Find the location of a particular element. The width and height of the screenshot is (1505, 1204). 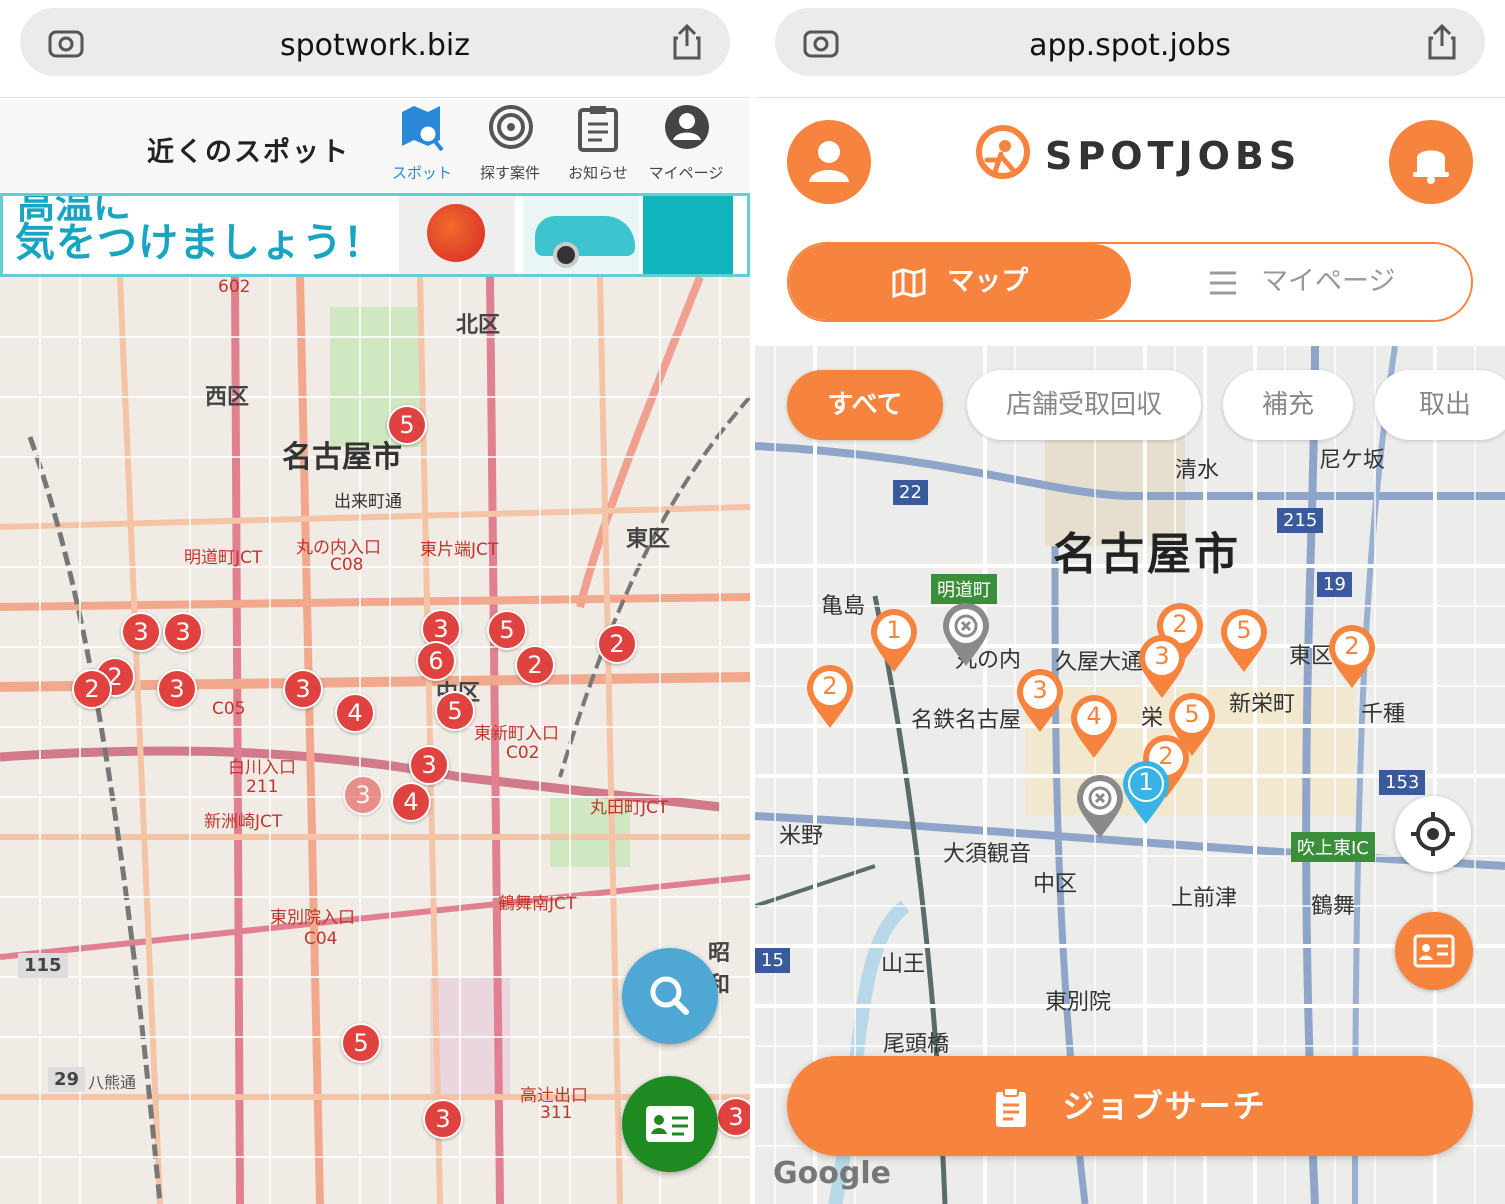

profile-button is located at coordinates (829, 162).